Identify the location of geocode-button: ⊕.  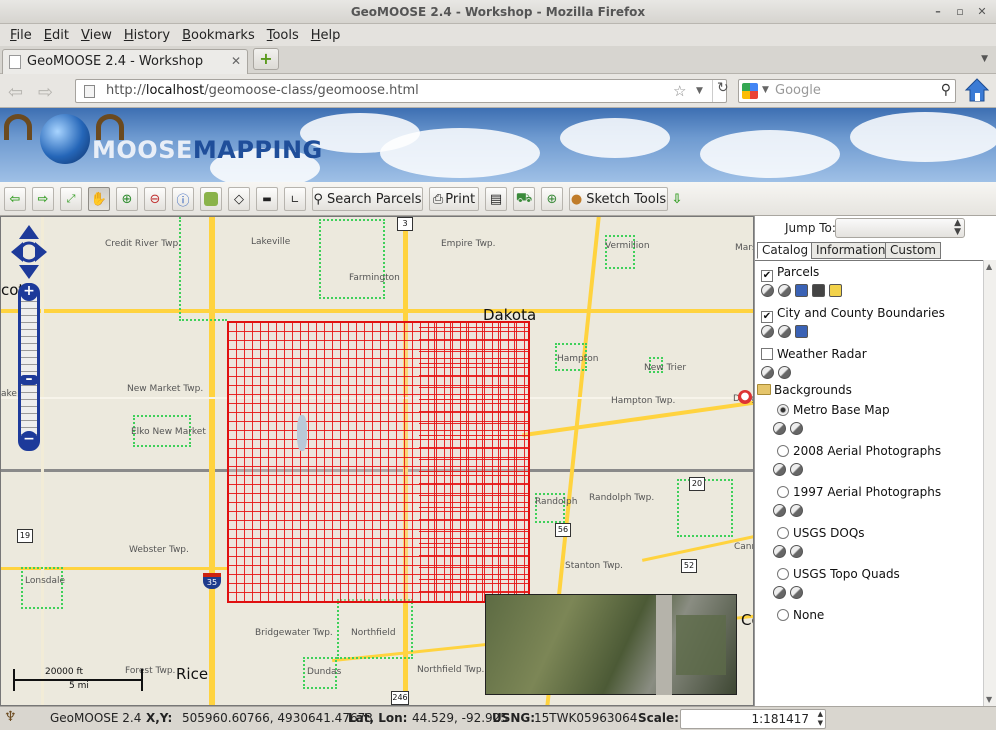
(552, 199).